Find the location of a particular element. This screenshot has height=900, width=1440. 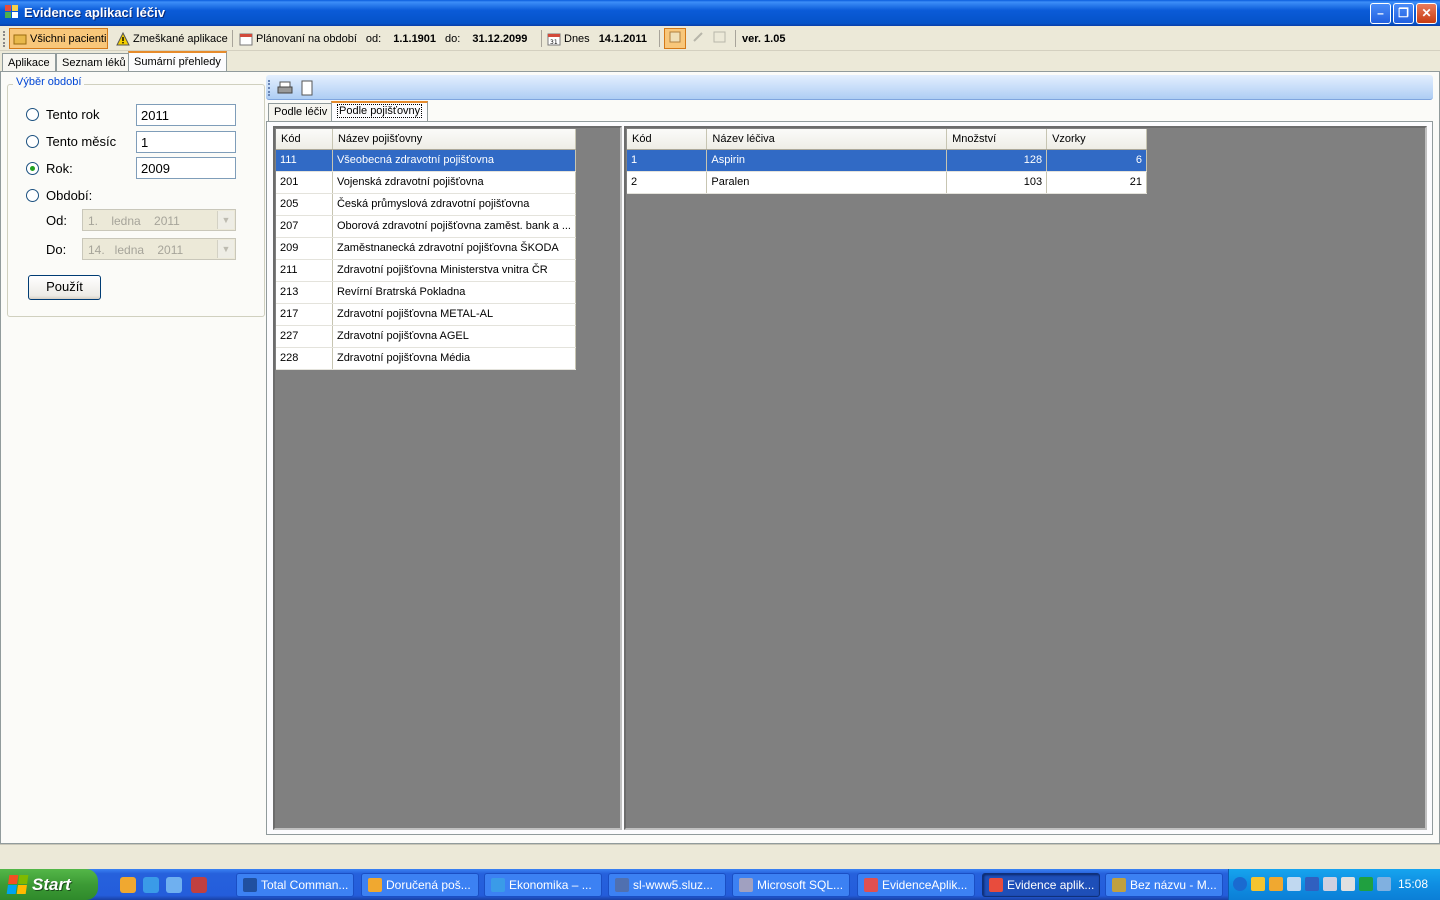

tray-grid-icon is located at coordinates (1330, 884).